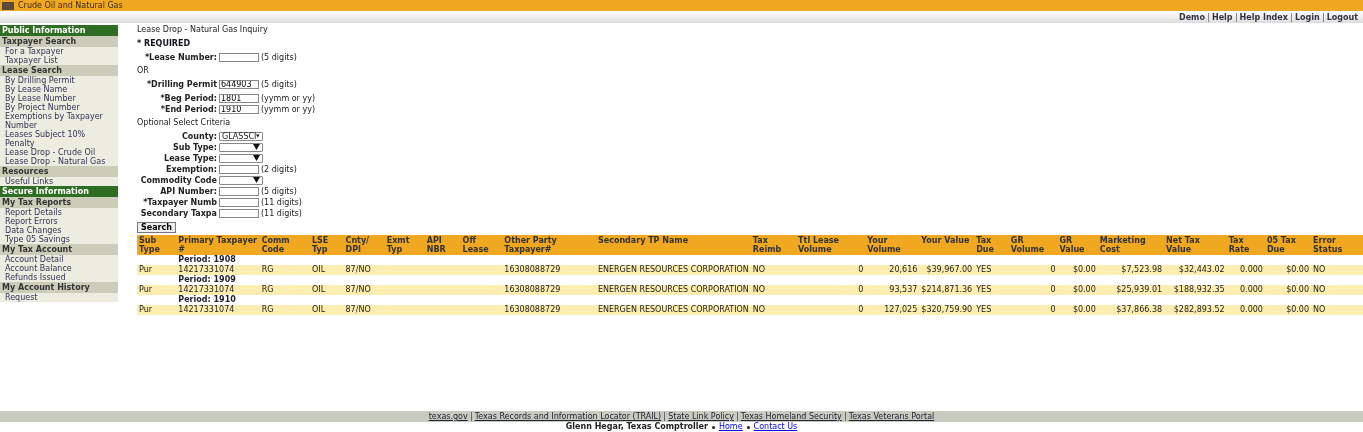 The width and height of the screenshot is (1363, 432). I want to click on sidebar-item: By Lease Number, so click(59, 98).